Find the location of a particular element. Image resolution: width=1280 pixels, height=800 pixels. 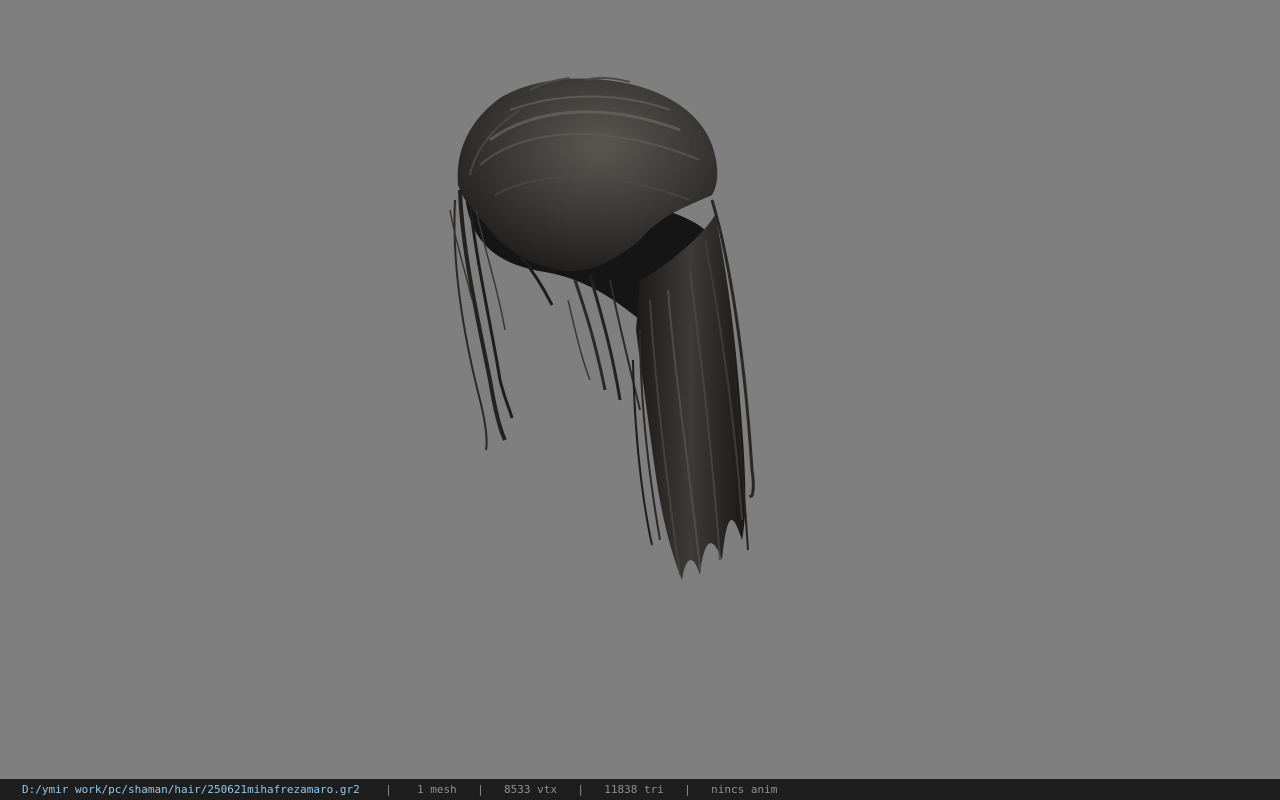

mesh-count-label: 1 mesh is located at coordinates (437, 789).